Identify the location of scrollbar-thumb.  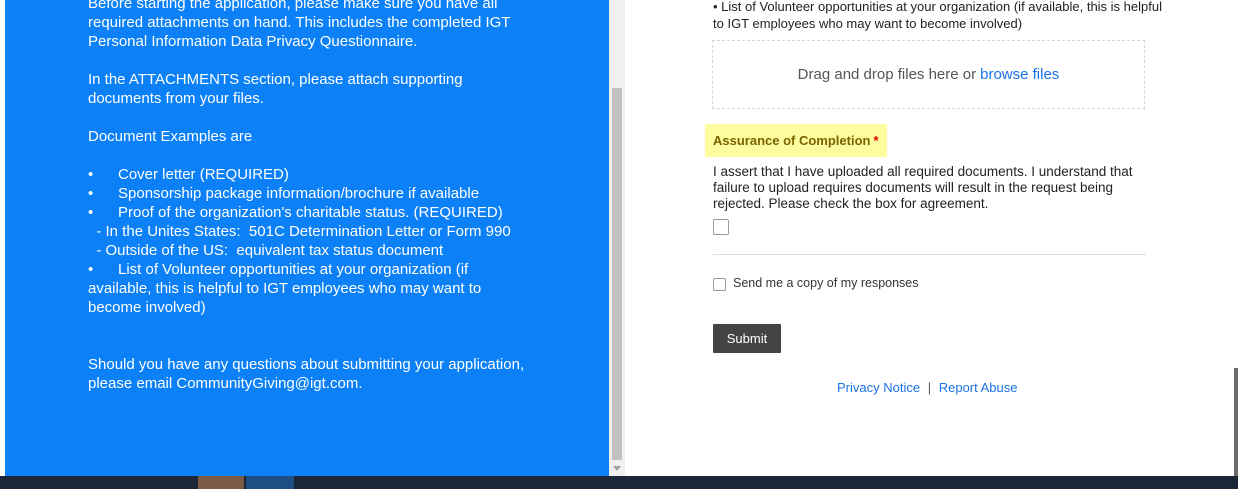
(617, 274).